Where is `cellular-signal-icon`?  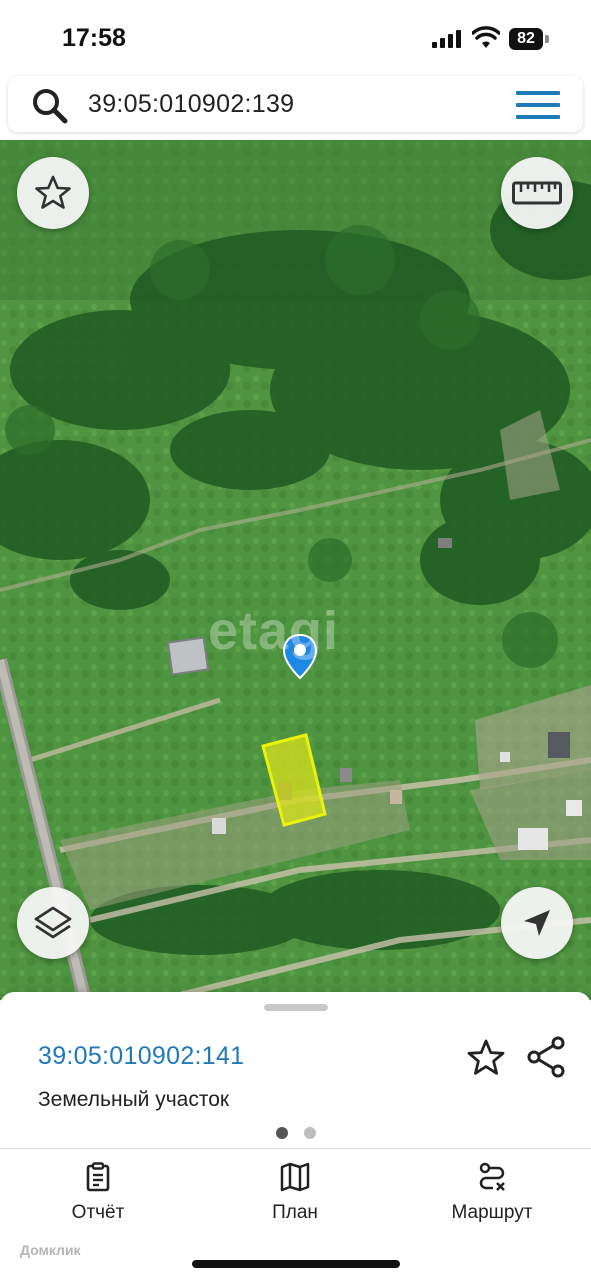 cellular-signal-icon is located at coordinates (446, 39).